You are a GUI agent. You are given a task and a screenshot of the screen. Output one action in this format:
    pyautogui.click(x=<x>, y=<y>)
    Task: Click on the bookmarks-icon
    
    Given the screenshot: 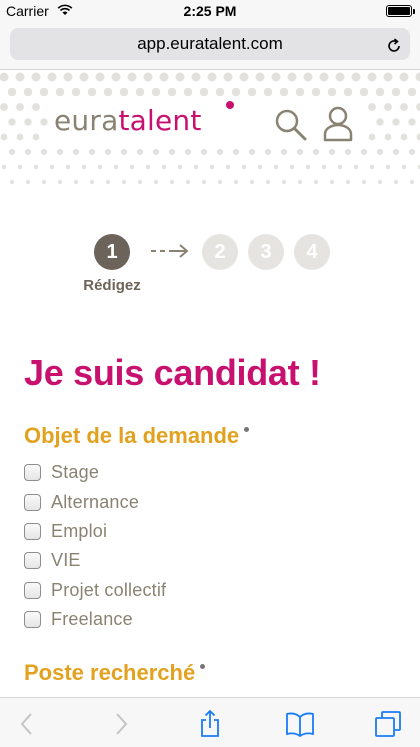 What is the action you would take?
    pyautogui.click(x=300, y=724)
    